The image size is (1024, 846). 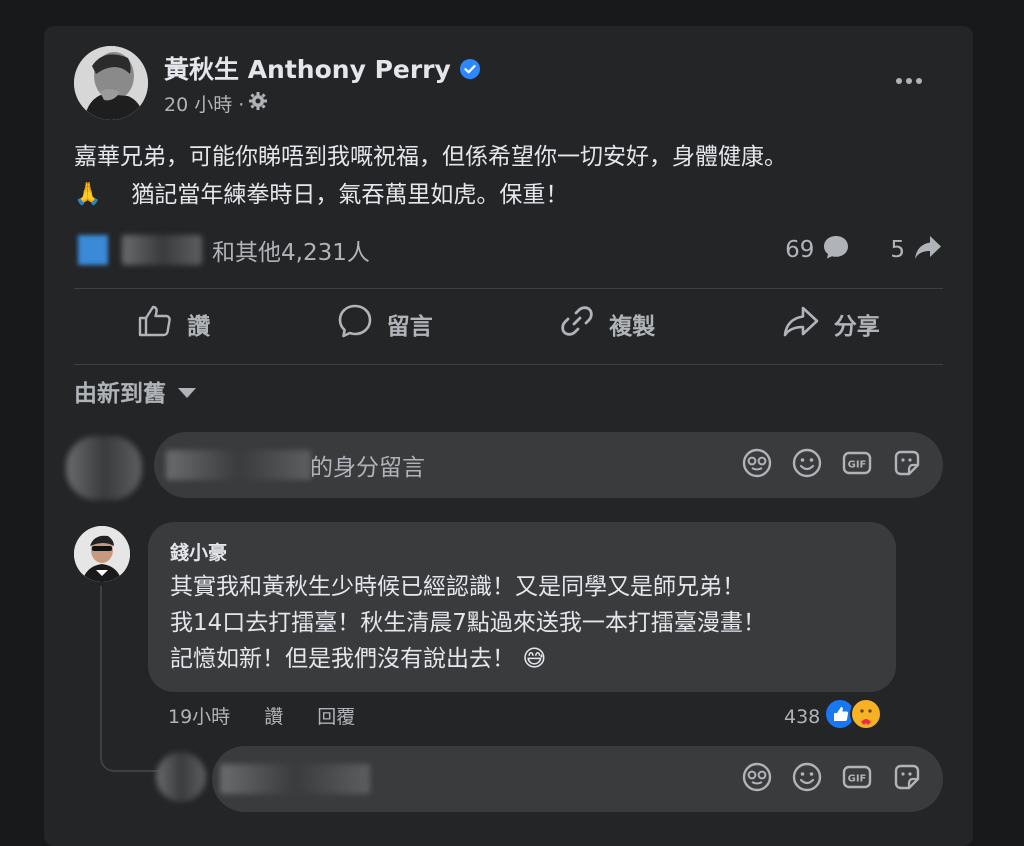 I want to click on post-author: 黃秋生 Anthony Perry, so click(x=322, y=68).